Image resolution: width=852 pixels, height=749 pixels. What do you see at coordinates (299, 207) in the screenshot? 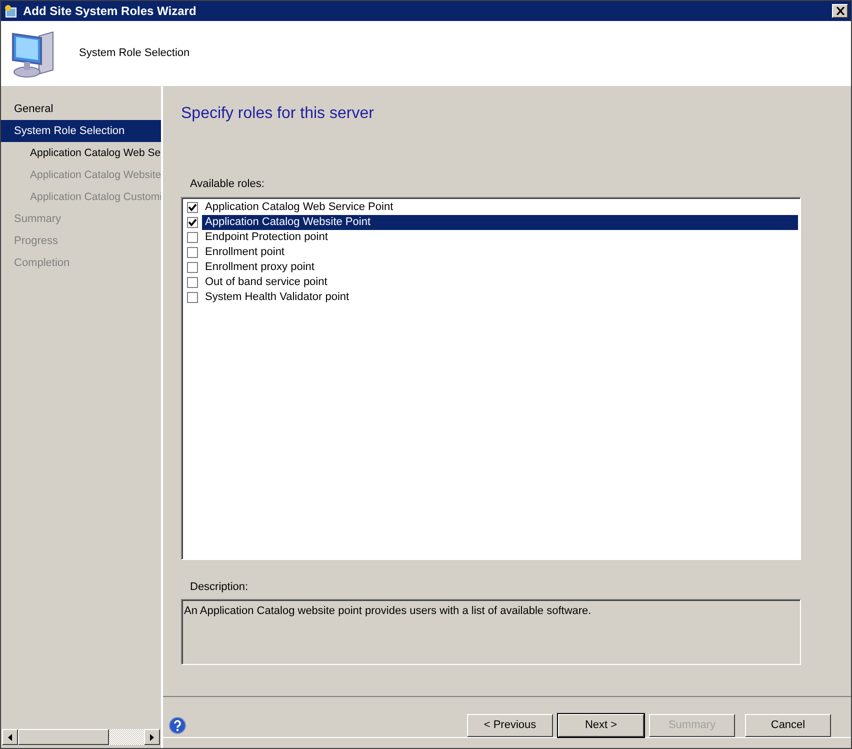
I see `role-item: Application Catalog Web Service Point` at bounding box center [299, 207].